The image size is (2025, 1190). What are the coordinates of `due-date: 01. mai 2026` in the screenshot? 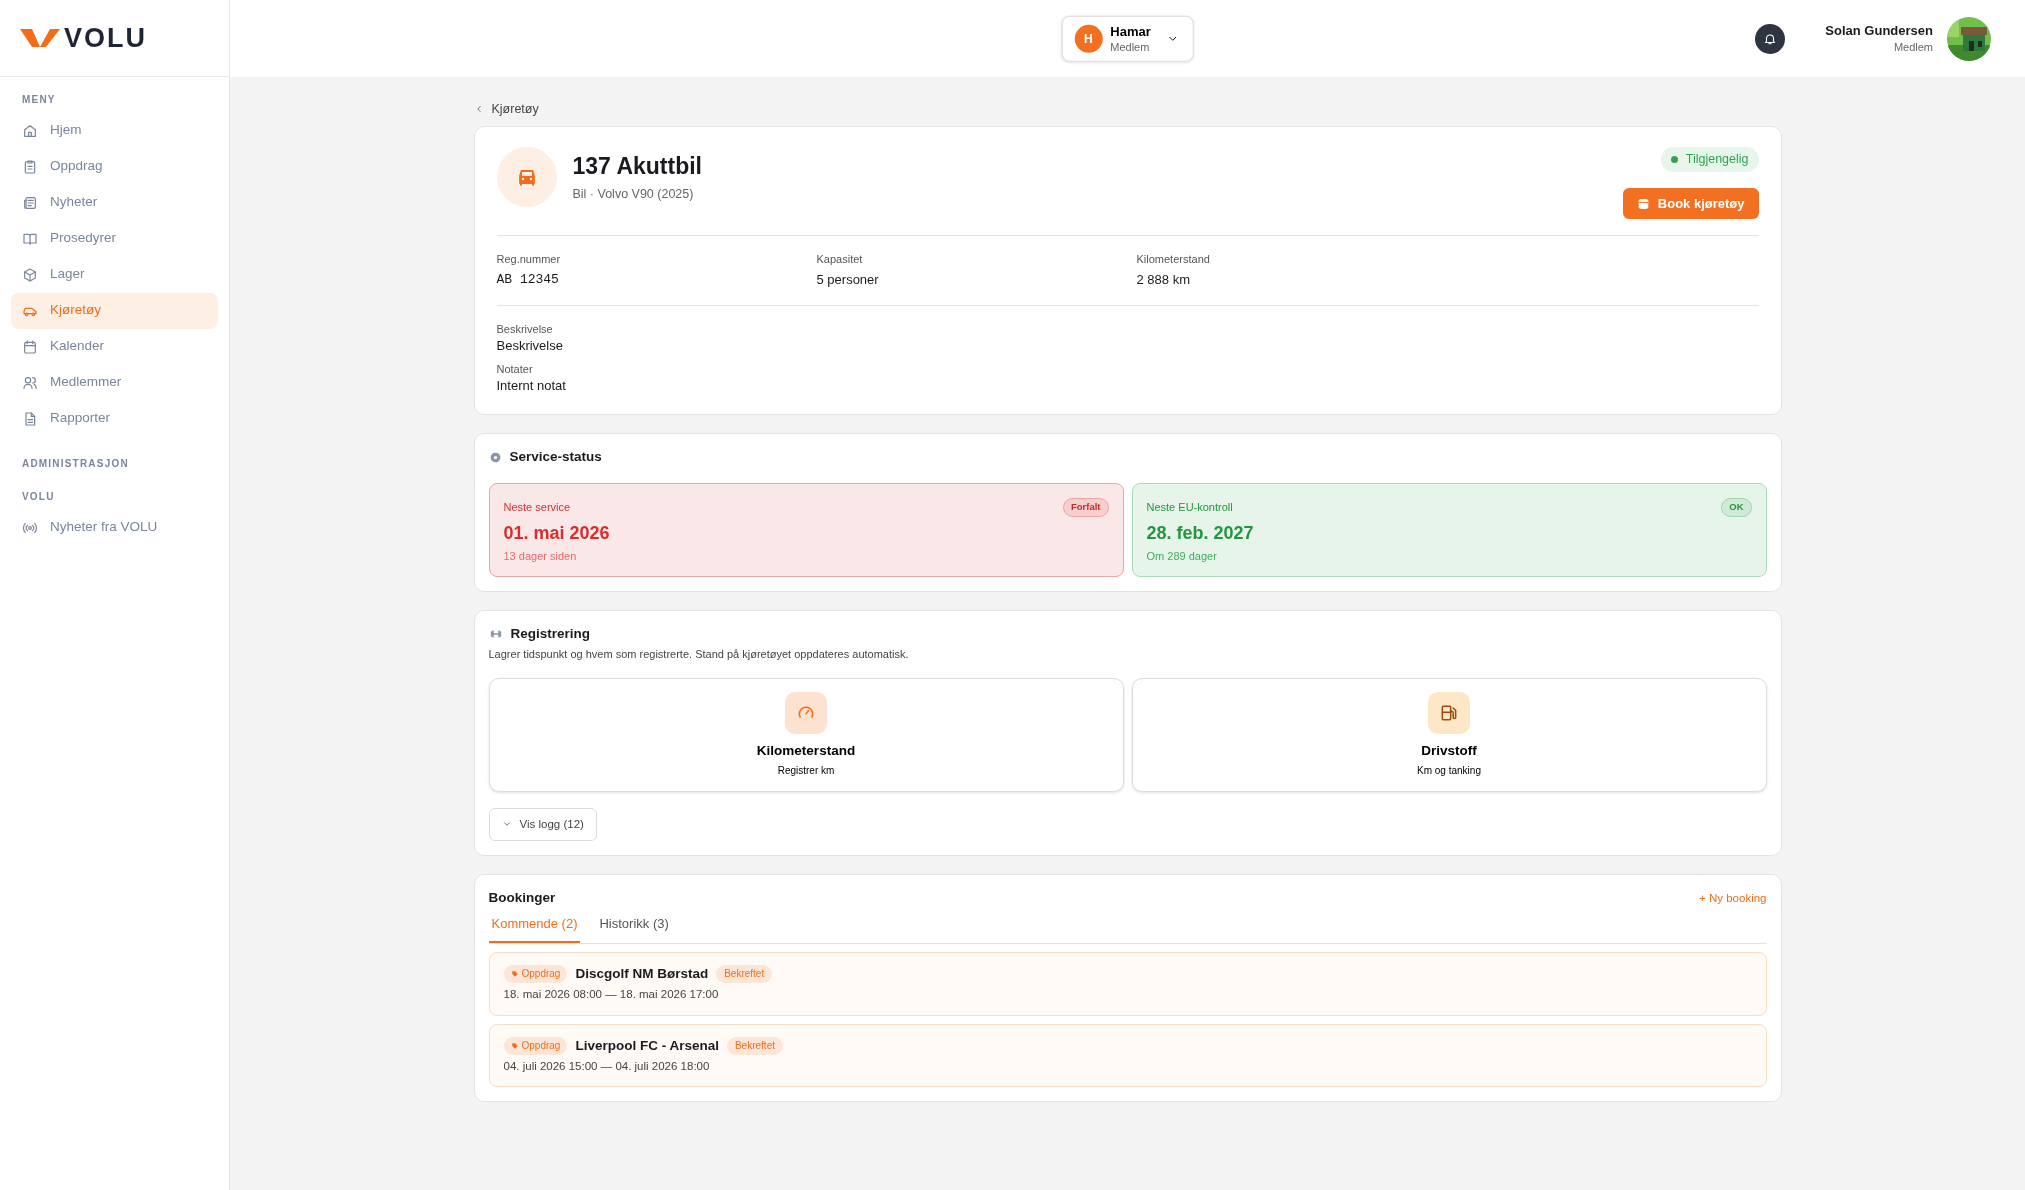 It's located at (557, 533).